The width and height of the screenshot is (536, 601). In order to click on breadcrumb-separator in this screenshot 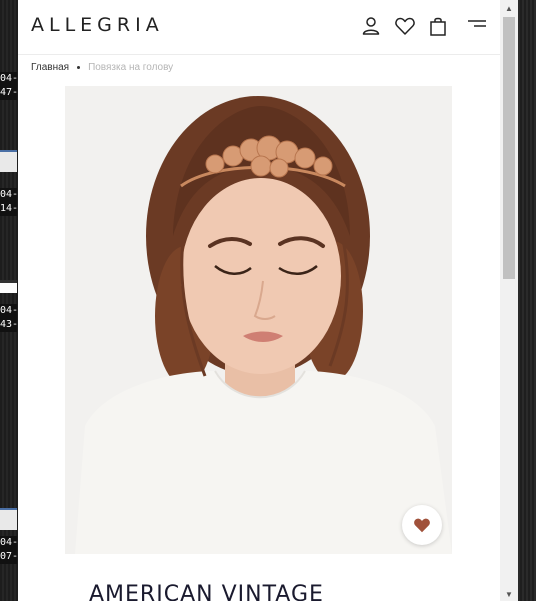, I will do `click(79, 67)`.